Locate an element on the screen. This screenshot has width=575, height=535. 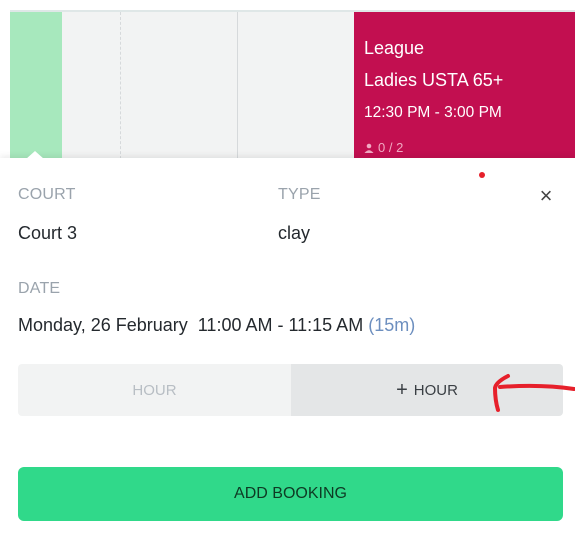
add-hour-label: HOUR is located at coordinates (435, 390).